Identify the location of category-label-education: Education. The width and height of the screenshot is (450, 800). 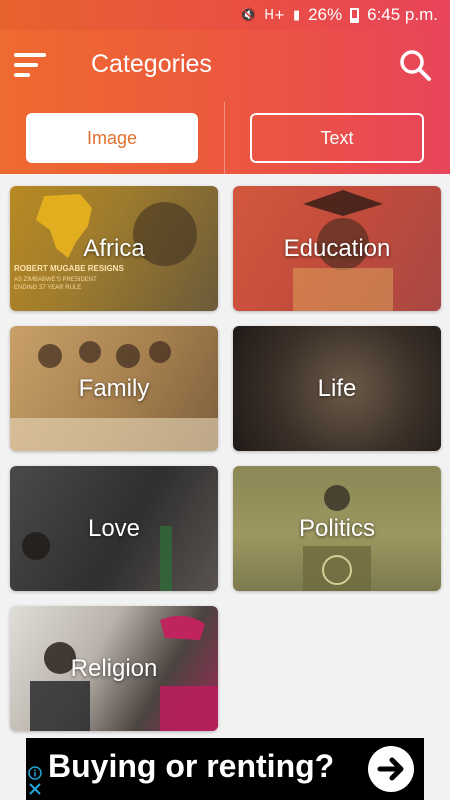
(337, 248).